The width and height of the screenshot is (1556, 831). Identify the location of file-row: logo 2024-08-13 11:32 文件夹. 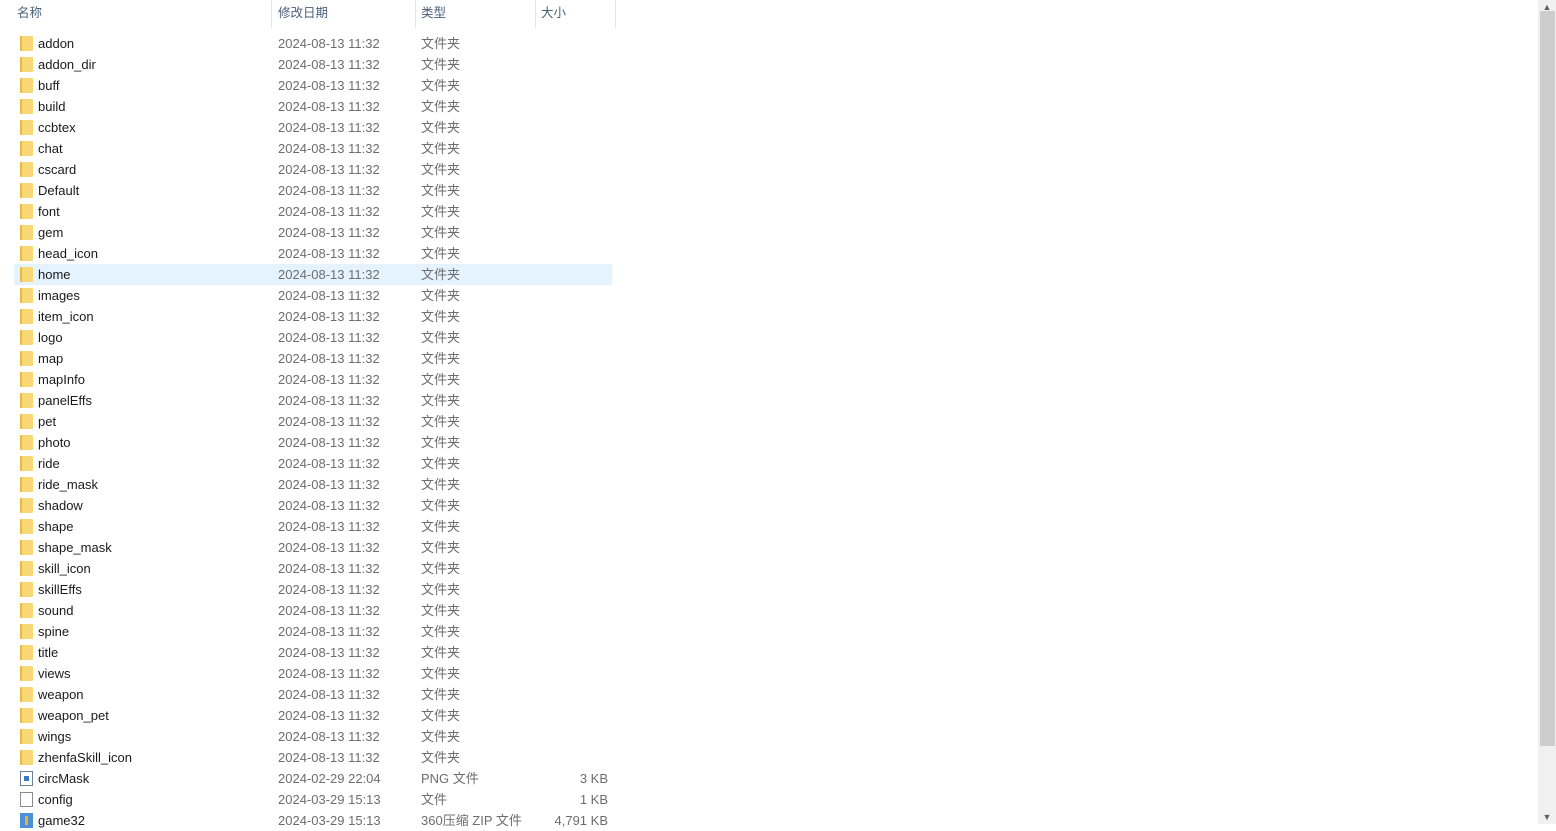
(313, 337).